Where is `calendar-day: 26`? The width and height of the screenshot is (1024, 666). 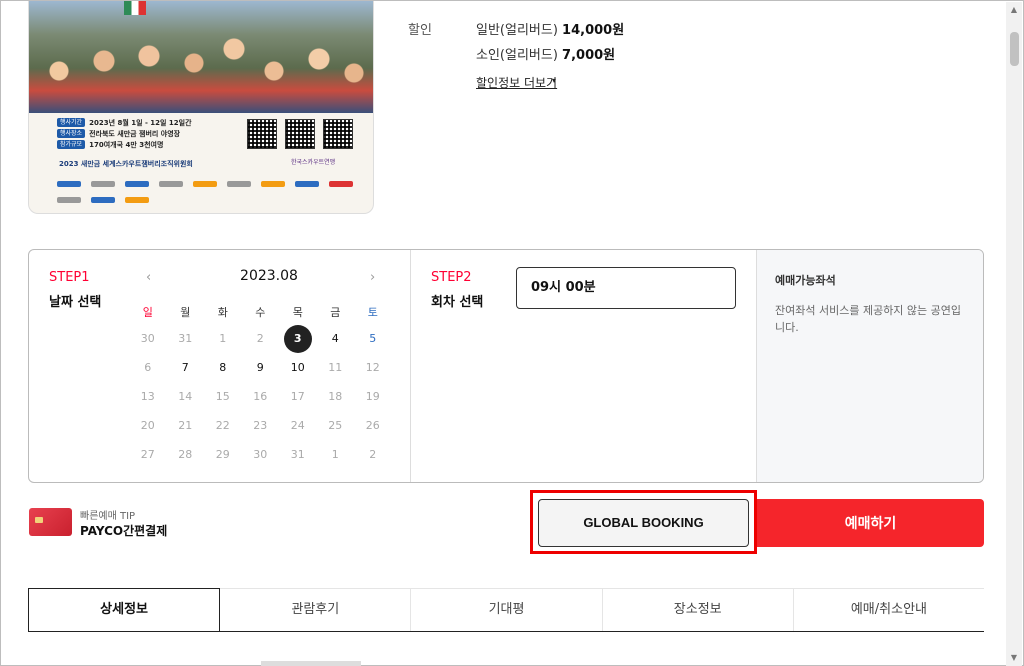
calendar-day: 26 is located at coordinates (372, 425).